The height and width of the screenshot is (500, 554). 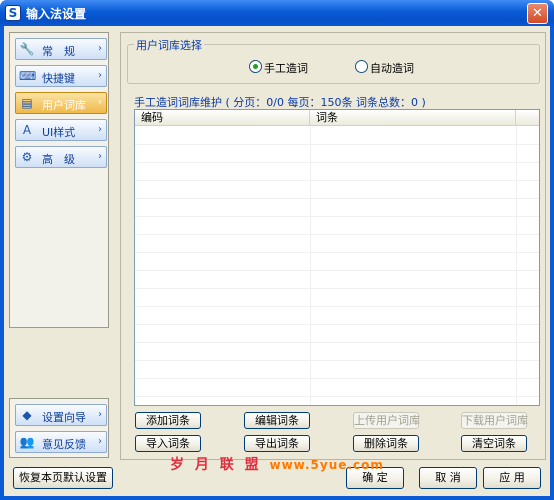 What do you see at coordinates (326, 465) in the screenshot?
I see `watermark-url: www.5yue.com` at bounding box center [326, 465].